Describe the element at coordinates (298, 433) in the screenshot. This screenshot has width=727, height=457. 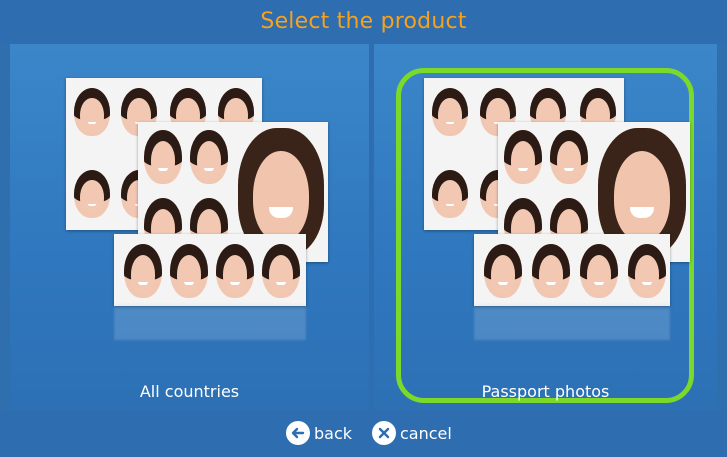
I see `arrow-left-circle-icon` at that location.